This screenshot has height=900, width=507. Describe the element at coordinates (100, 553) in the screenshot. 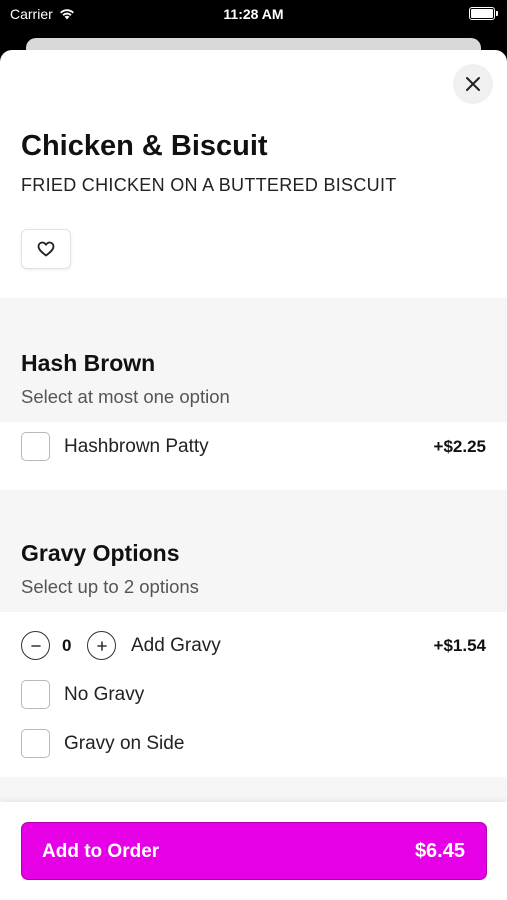

I see `section-title: Gravy Options` at that location.